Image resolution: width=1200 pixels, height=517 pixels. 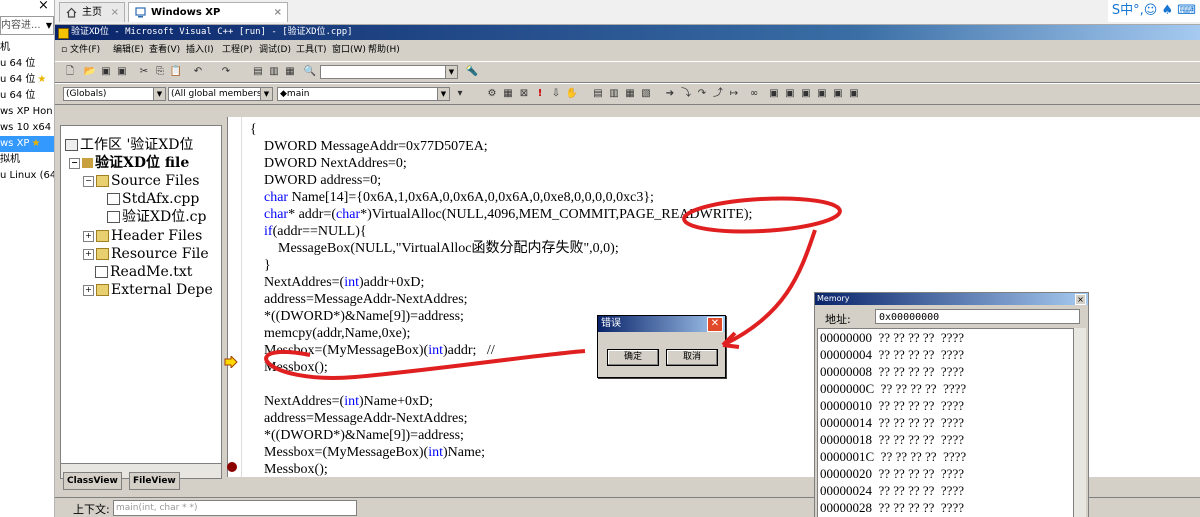 I want to click on annotation-arrow, so click(x=769, y=288).